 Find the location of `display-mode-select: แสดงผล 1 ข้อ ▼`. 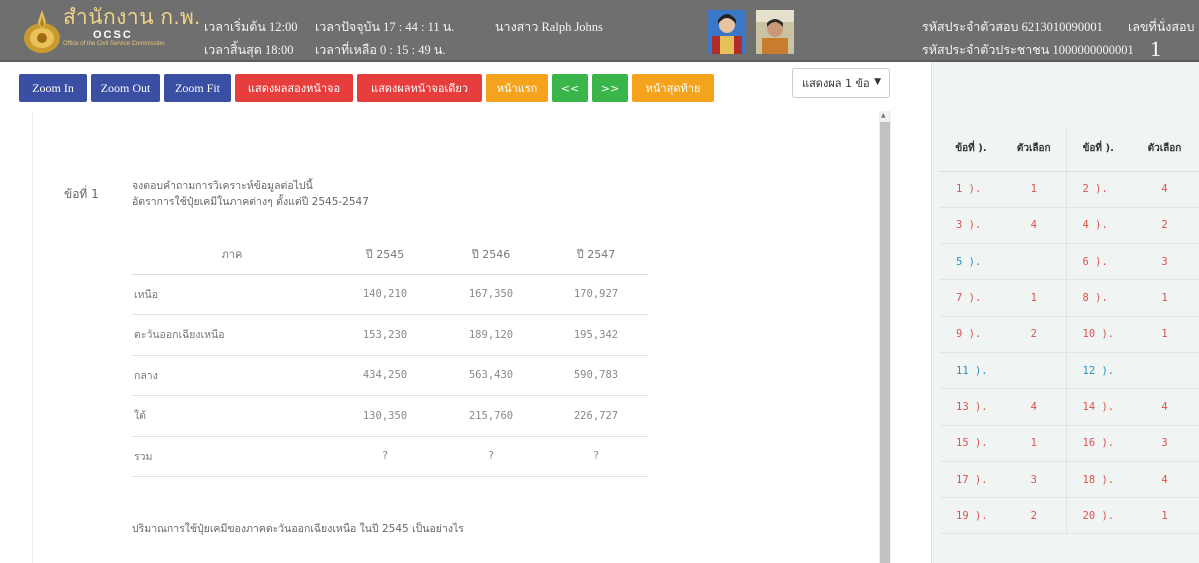

display-mode-select: แสดงผล 1 ข้อ ▼ is located at coordinates (841, 83).